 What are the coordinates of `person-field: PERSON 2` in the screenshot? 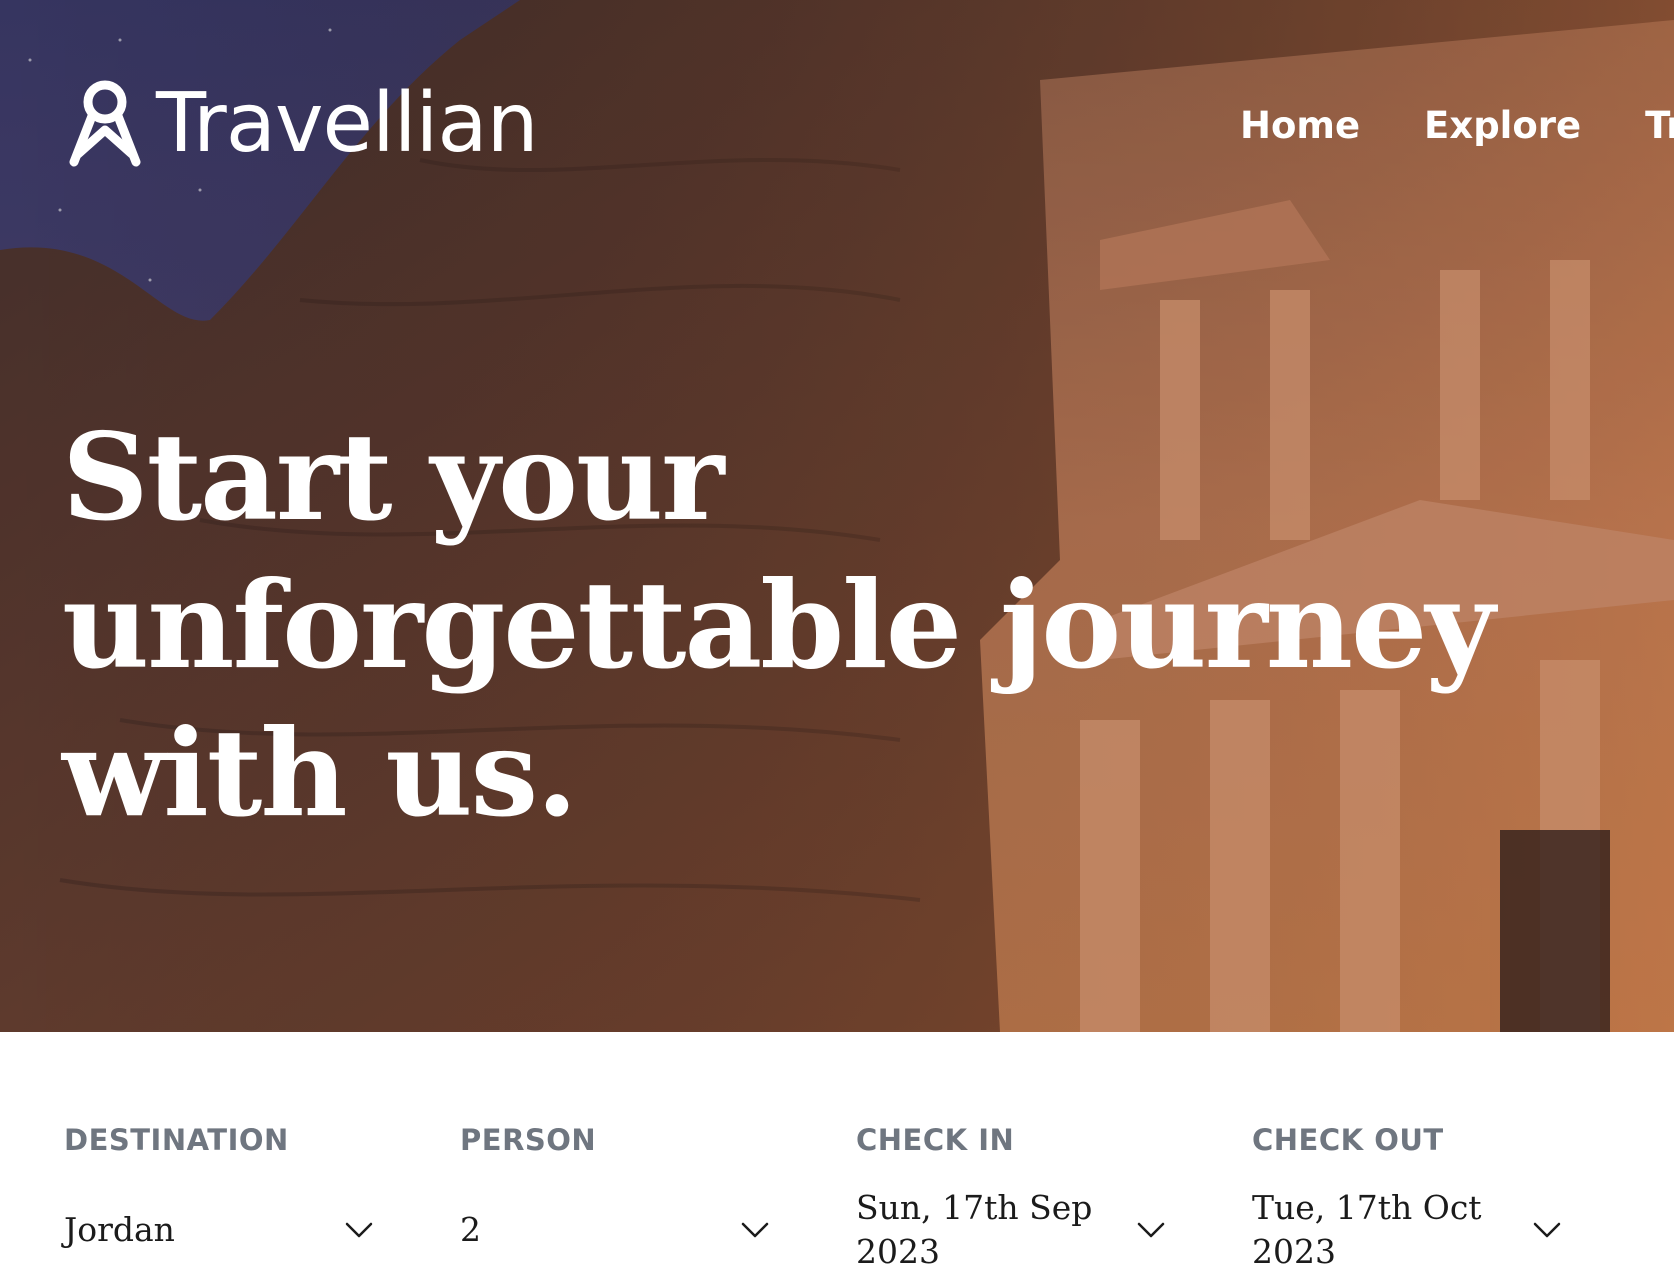 It's located at (615, 1201).